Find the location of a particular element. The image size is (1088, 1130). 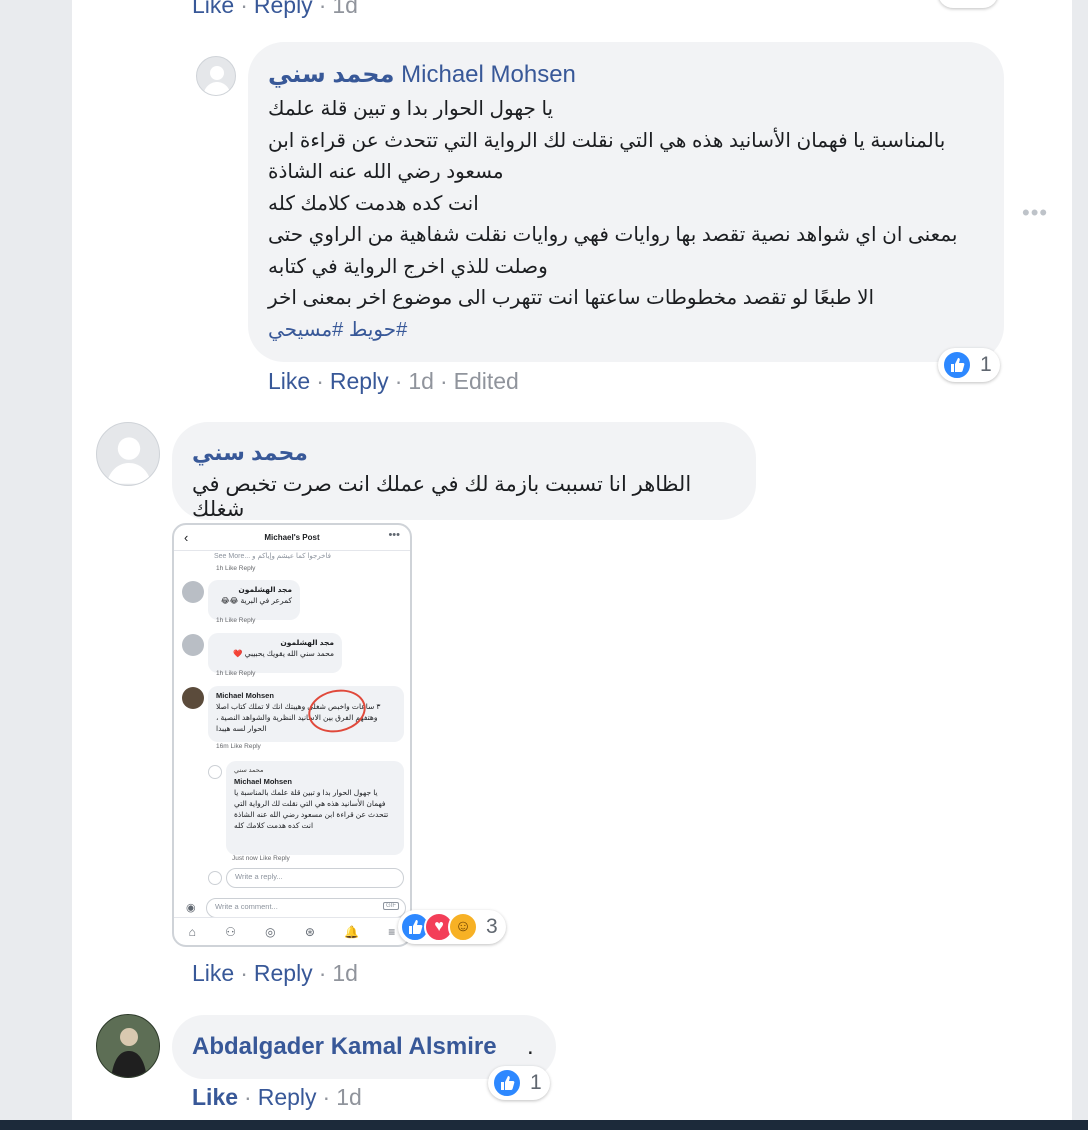

phone-meta: 16m Like Reply is located at coordinates (238, 746).